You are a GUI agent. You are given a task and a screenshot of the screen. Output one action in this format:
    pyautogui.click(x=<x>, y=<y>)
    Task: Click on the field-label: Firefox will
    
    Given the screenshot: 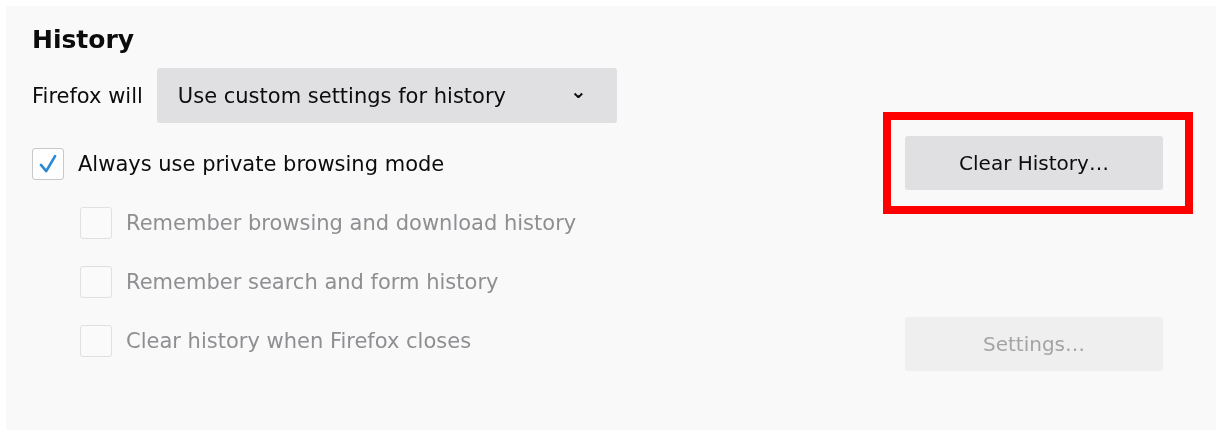 What is the action you would take?
    pyautogui.click(x=87, y=95)
    